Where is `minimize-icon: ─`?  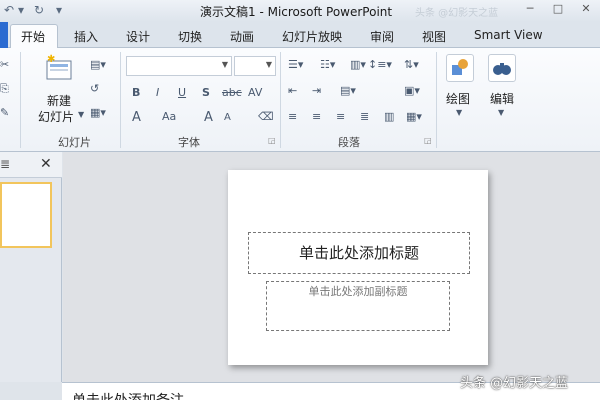 minimize-icon: ─ is located at coordinates (530, 9).